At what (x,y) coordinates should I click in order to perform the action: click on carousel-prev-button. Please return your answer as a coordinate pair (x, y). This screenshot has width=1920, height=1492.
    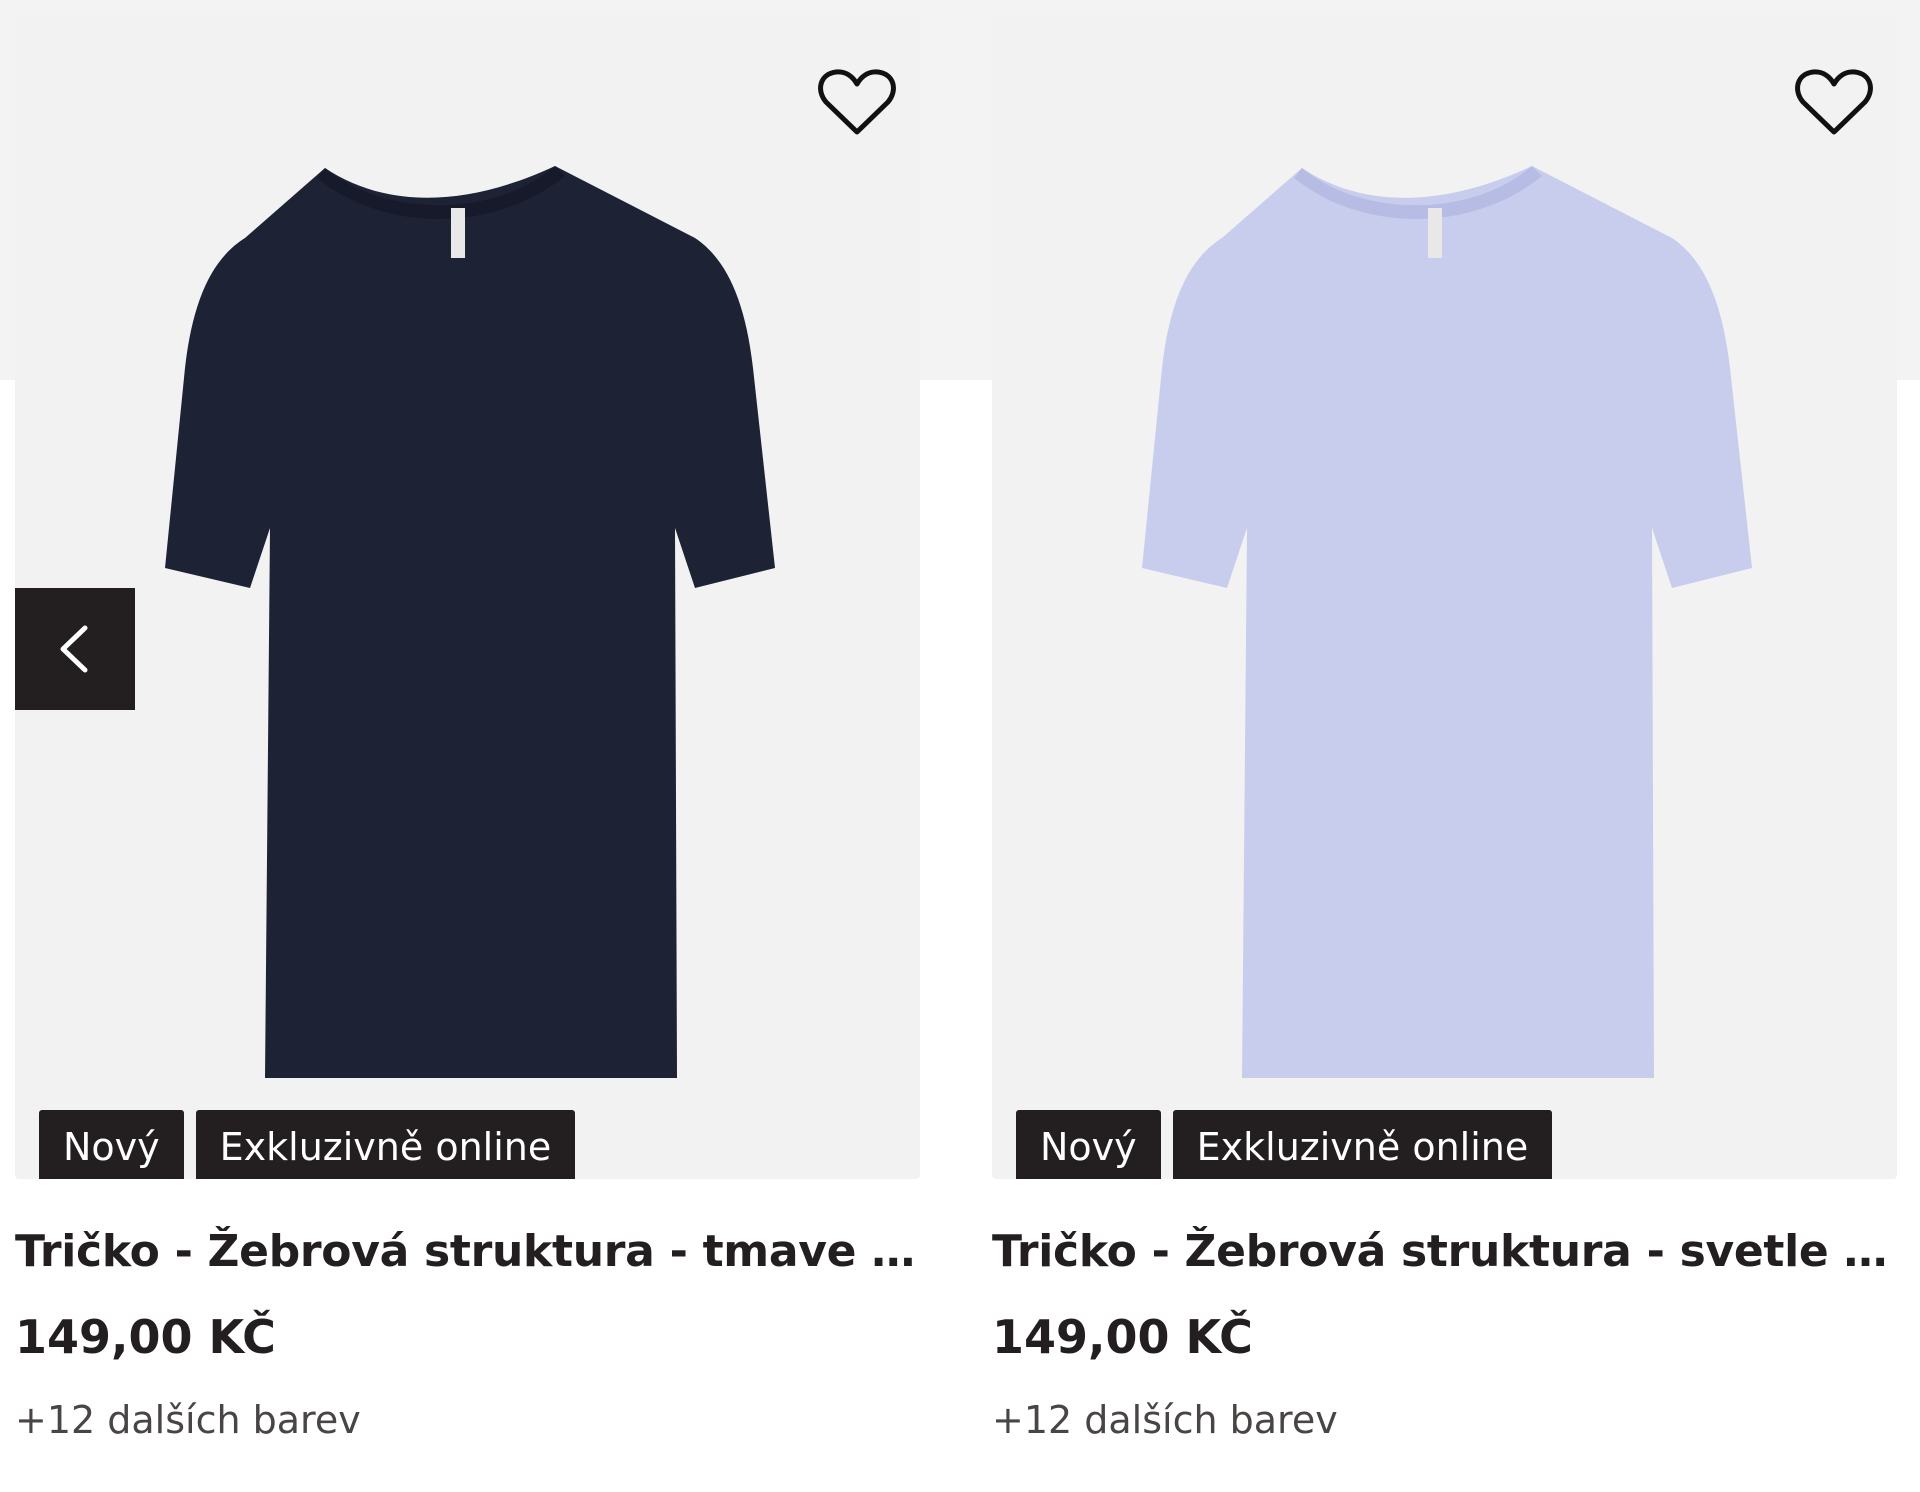
    Looking at the image, I should click on (75, 649).